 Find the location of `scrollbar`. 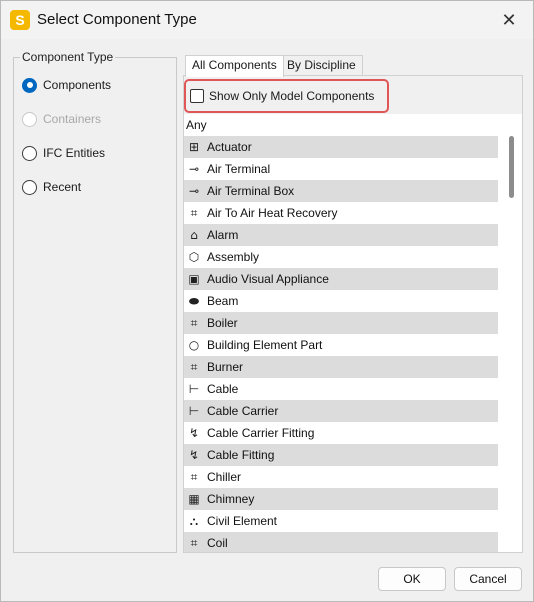

scrollbar is located at coordinates (512, 333).